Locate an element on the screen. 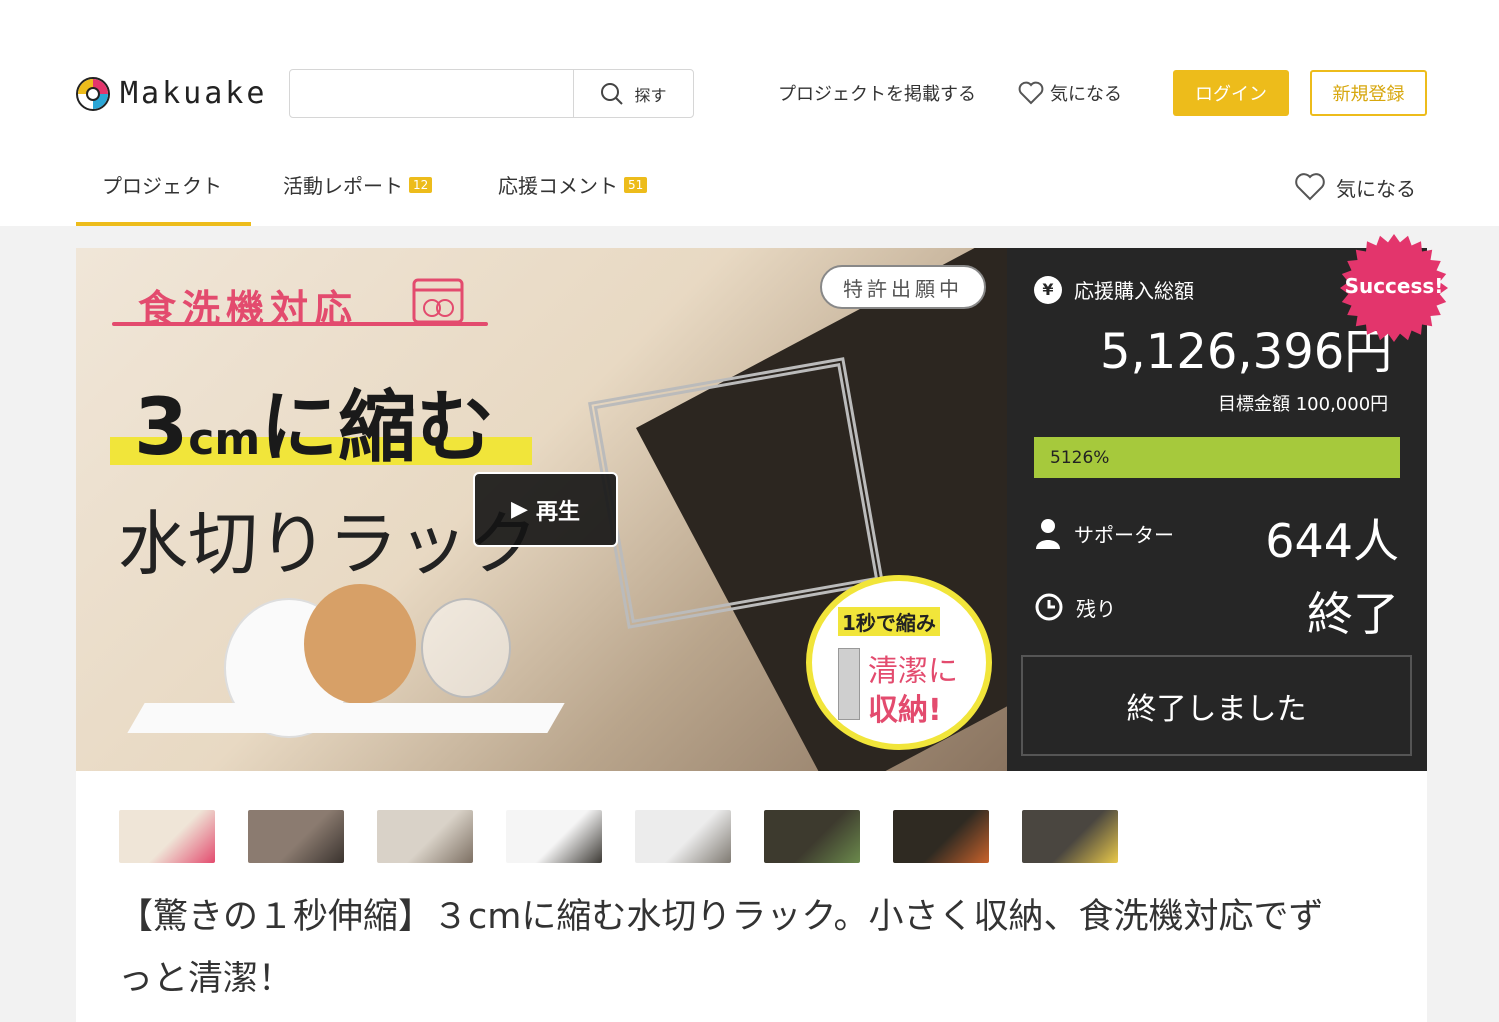 The width and height of the screenshot is (1499, 1022). comment-count-badge: 51 is located at coordinates (636, 184).